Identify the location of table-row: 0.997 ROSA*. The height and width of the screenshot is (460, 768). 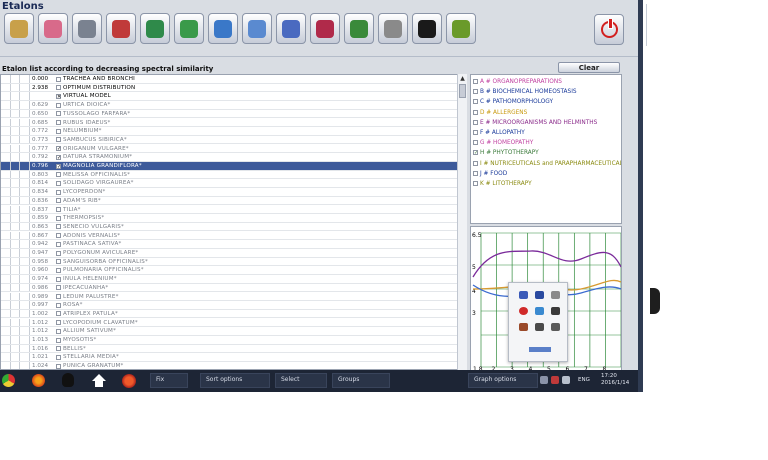
(229, 305).